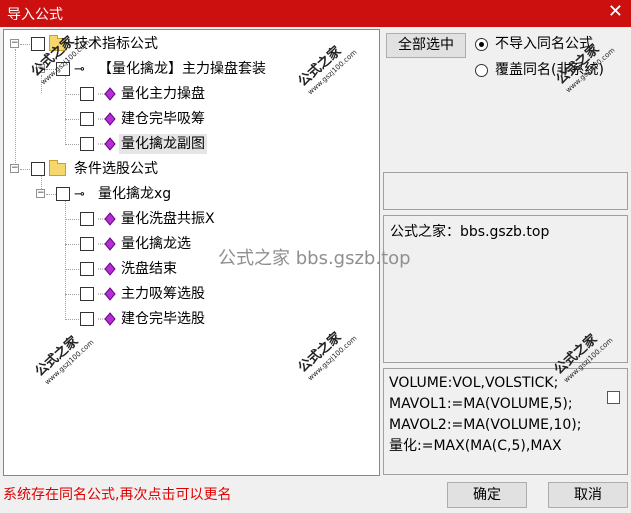 This screenshot has width=631, height=513. Describe the element at coordinates (63, 194) in the screenshot. I see `formula-checkbox` at that location.